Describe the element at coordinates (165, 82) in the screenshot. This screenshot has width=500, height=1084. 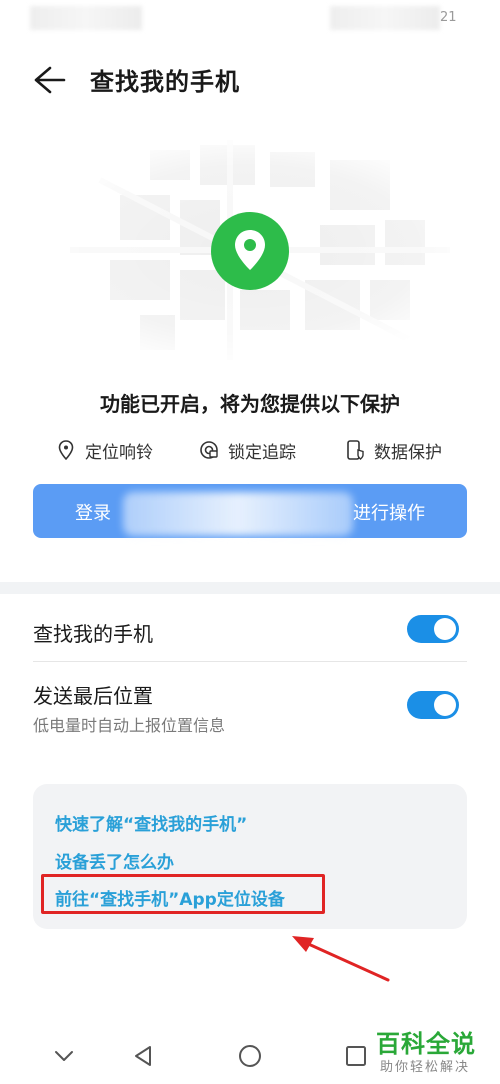
I see `page-title: 查找我的手机` at that location.